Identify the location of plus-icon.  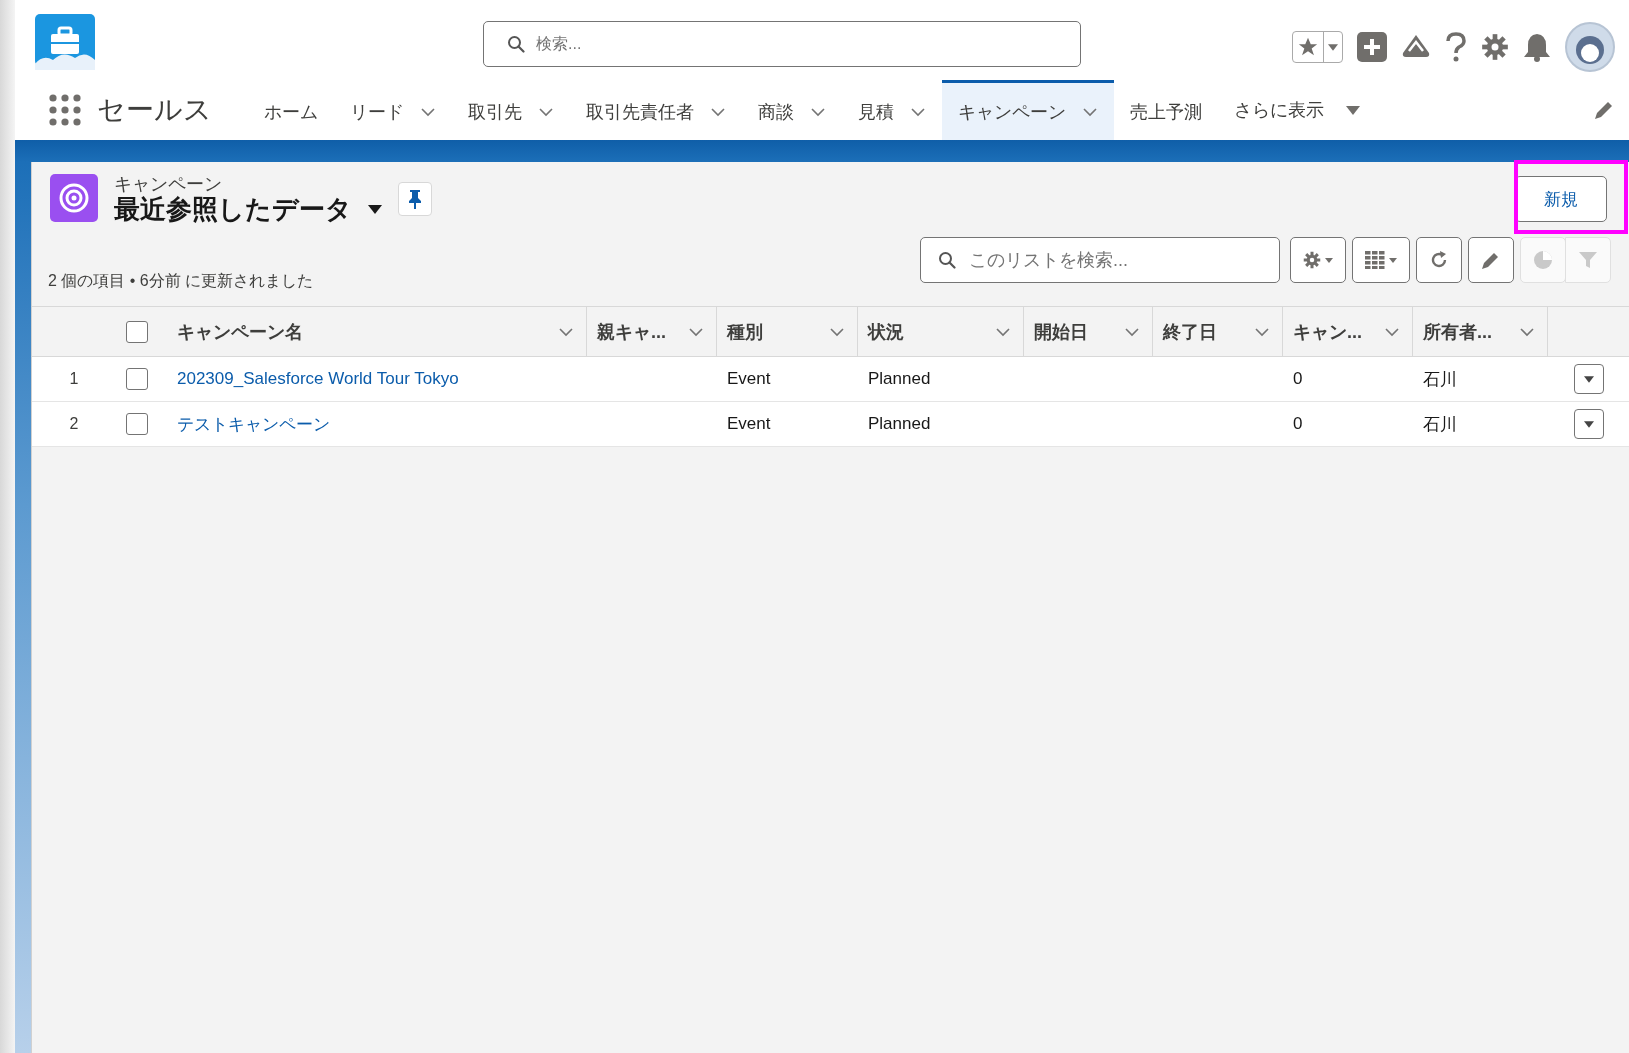
(1372, 47).